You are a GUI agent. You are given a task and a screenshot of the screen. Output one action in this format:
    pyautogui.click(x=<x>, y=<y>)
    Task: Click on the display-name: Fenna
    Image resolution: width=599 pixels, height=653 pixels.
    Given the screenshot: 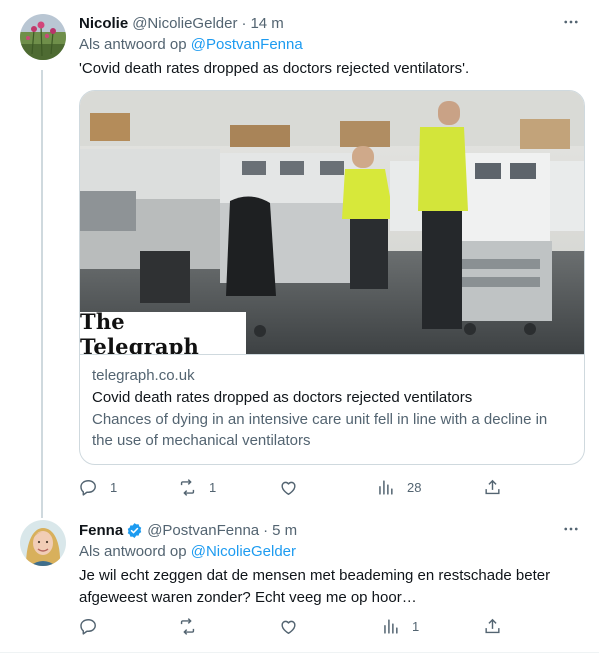 What is the action you would take?
    pyautogui.click(x=101, y=530)
    